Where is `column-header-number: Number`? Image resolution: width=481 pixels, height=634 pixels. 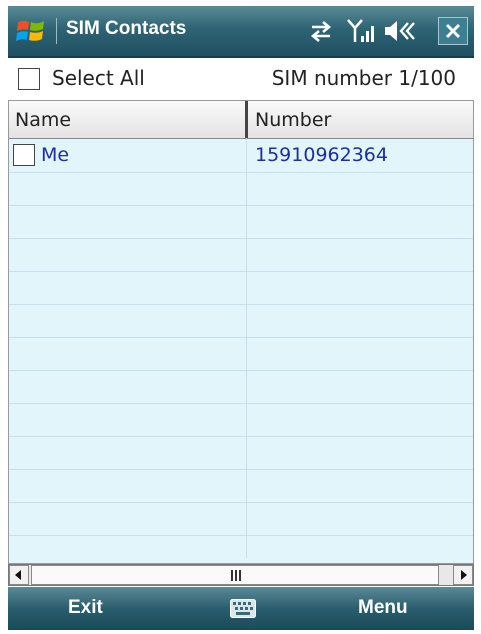 column-header-number: Number is located at coordinates (293, 120).